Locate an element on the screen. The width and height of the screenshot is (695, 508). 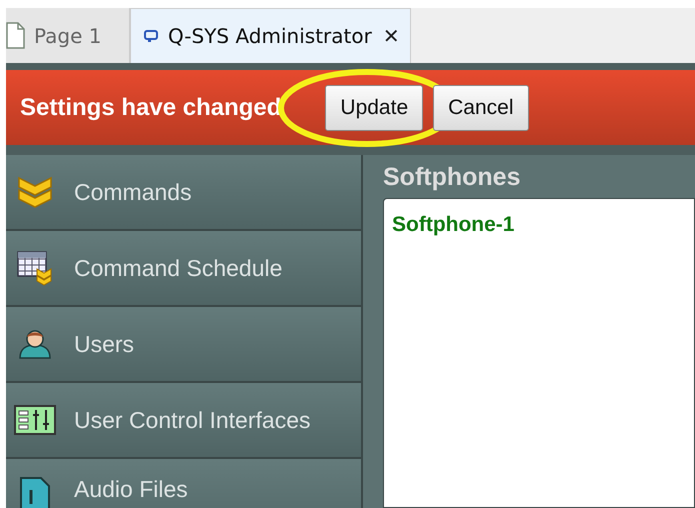
tab: Q-SYS Administrator ✕ is located at coordinates (270, 35).